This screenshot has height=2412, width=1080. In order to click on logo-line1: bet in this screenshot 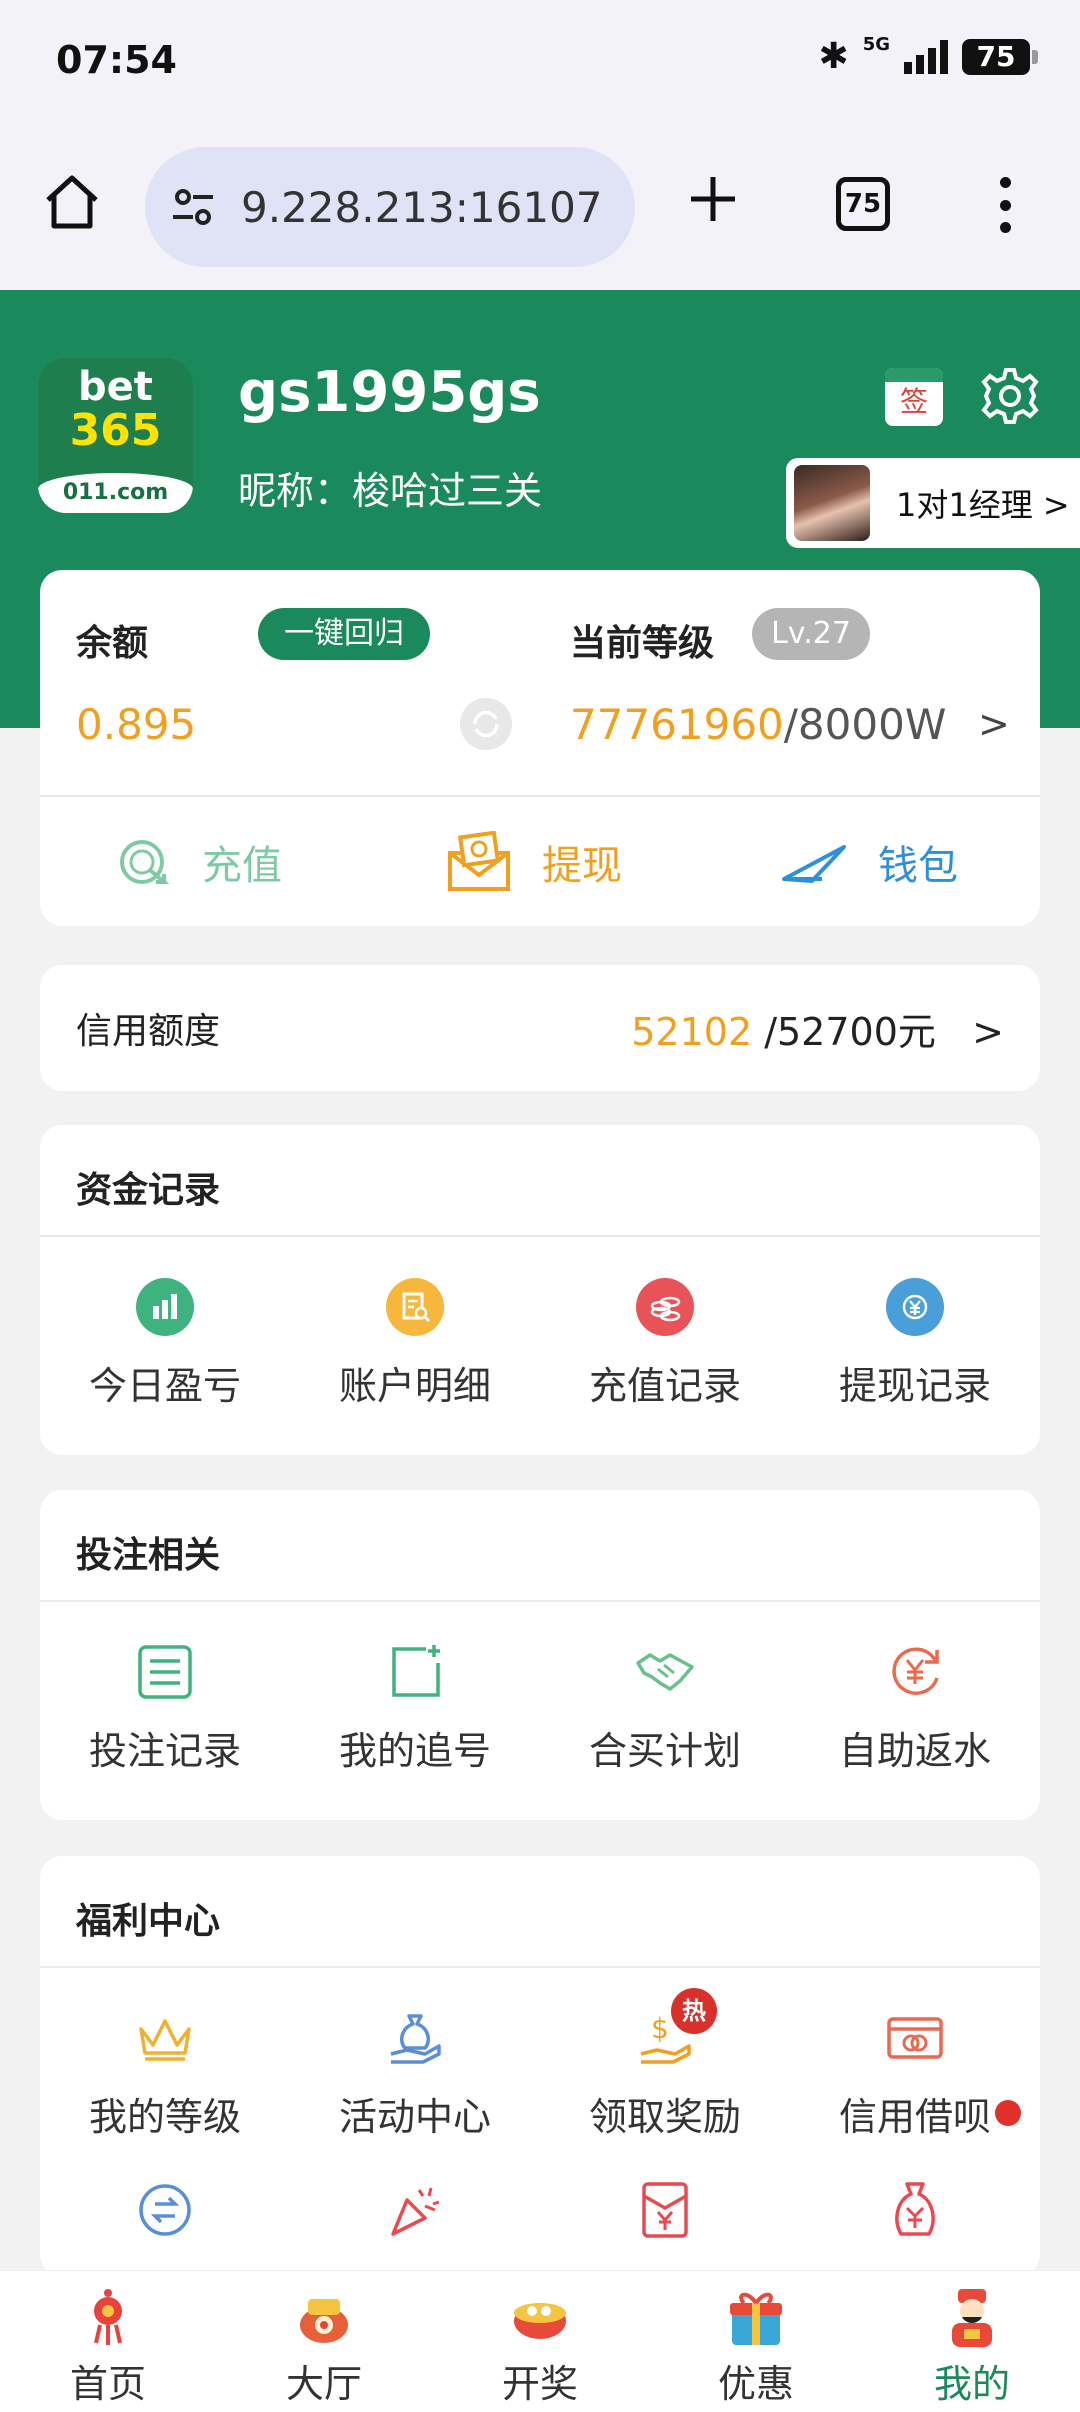, I will do `click(115, 387)`.